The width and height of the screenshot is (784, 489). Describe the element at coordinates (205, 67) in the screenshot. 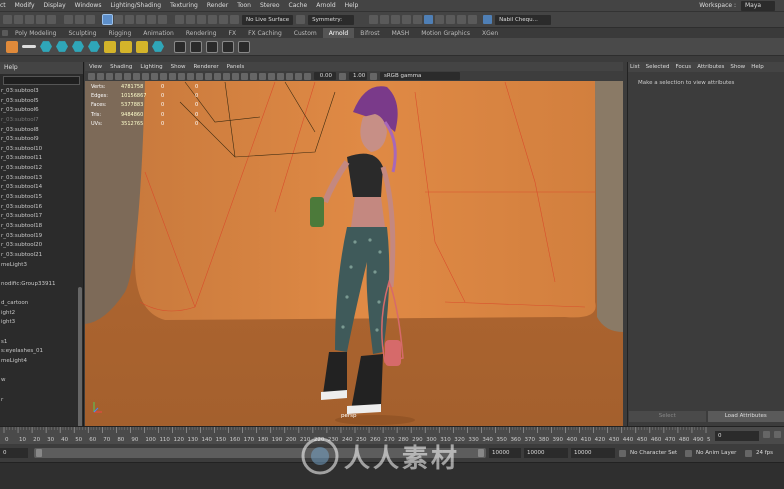

I see `viewport-menu-4: Renderer` at that location.